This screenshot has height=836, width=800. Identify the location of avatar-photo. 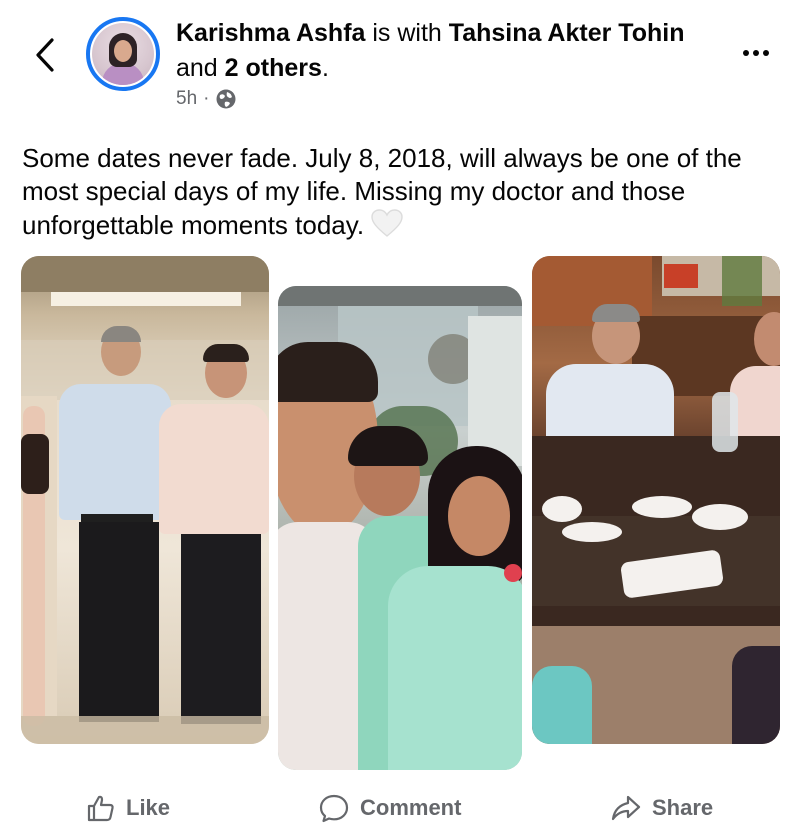
(123, 54).